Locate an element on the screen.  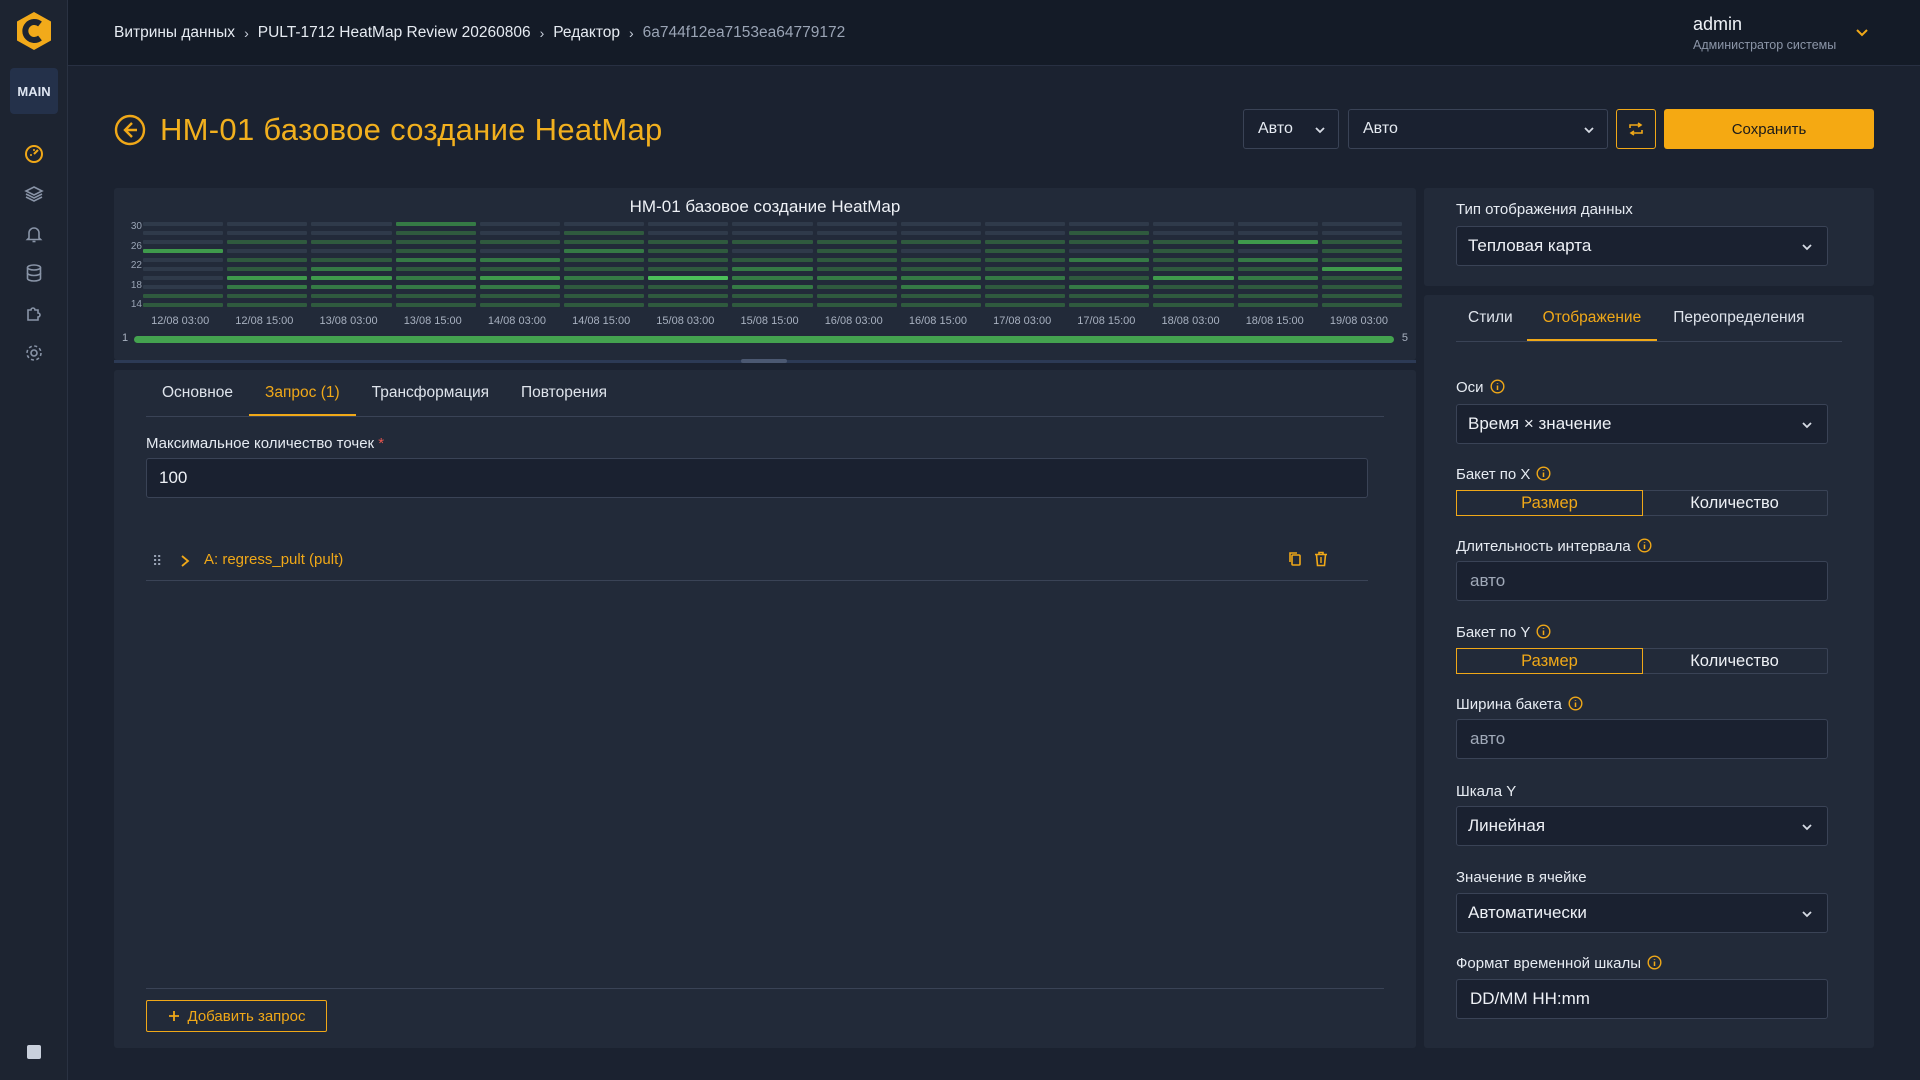
copy-icon is located at coordinates (1295, 559).